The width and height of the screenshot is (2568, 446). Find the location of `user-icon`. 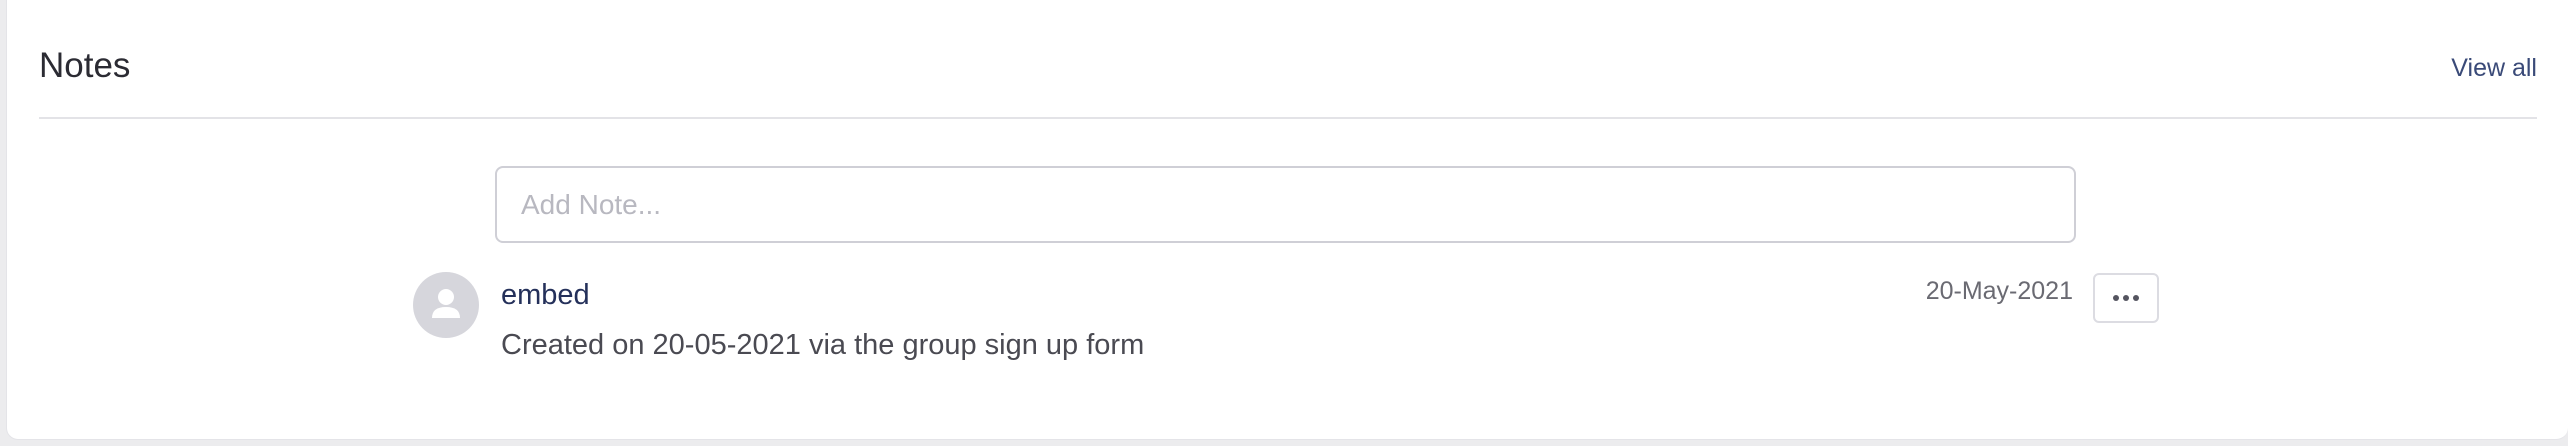

user-icon is located at coordinates (446, 303).